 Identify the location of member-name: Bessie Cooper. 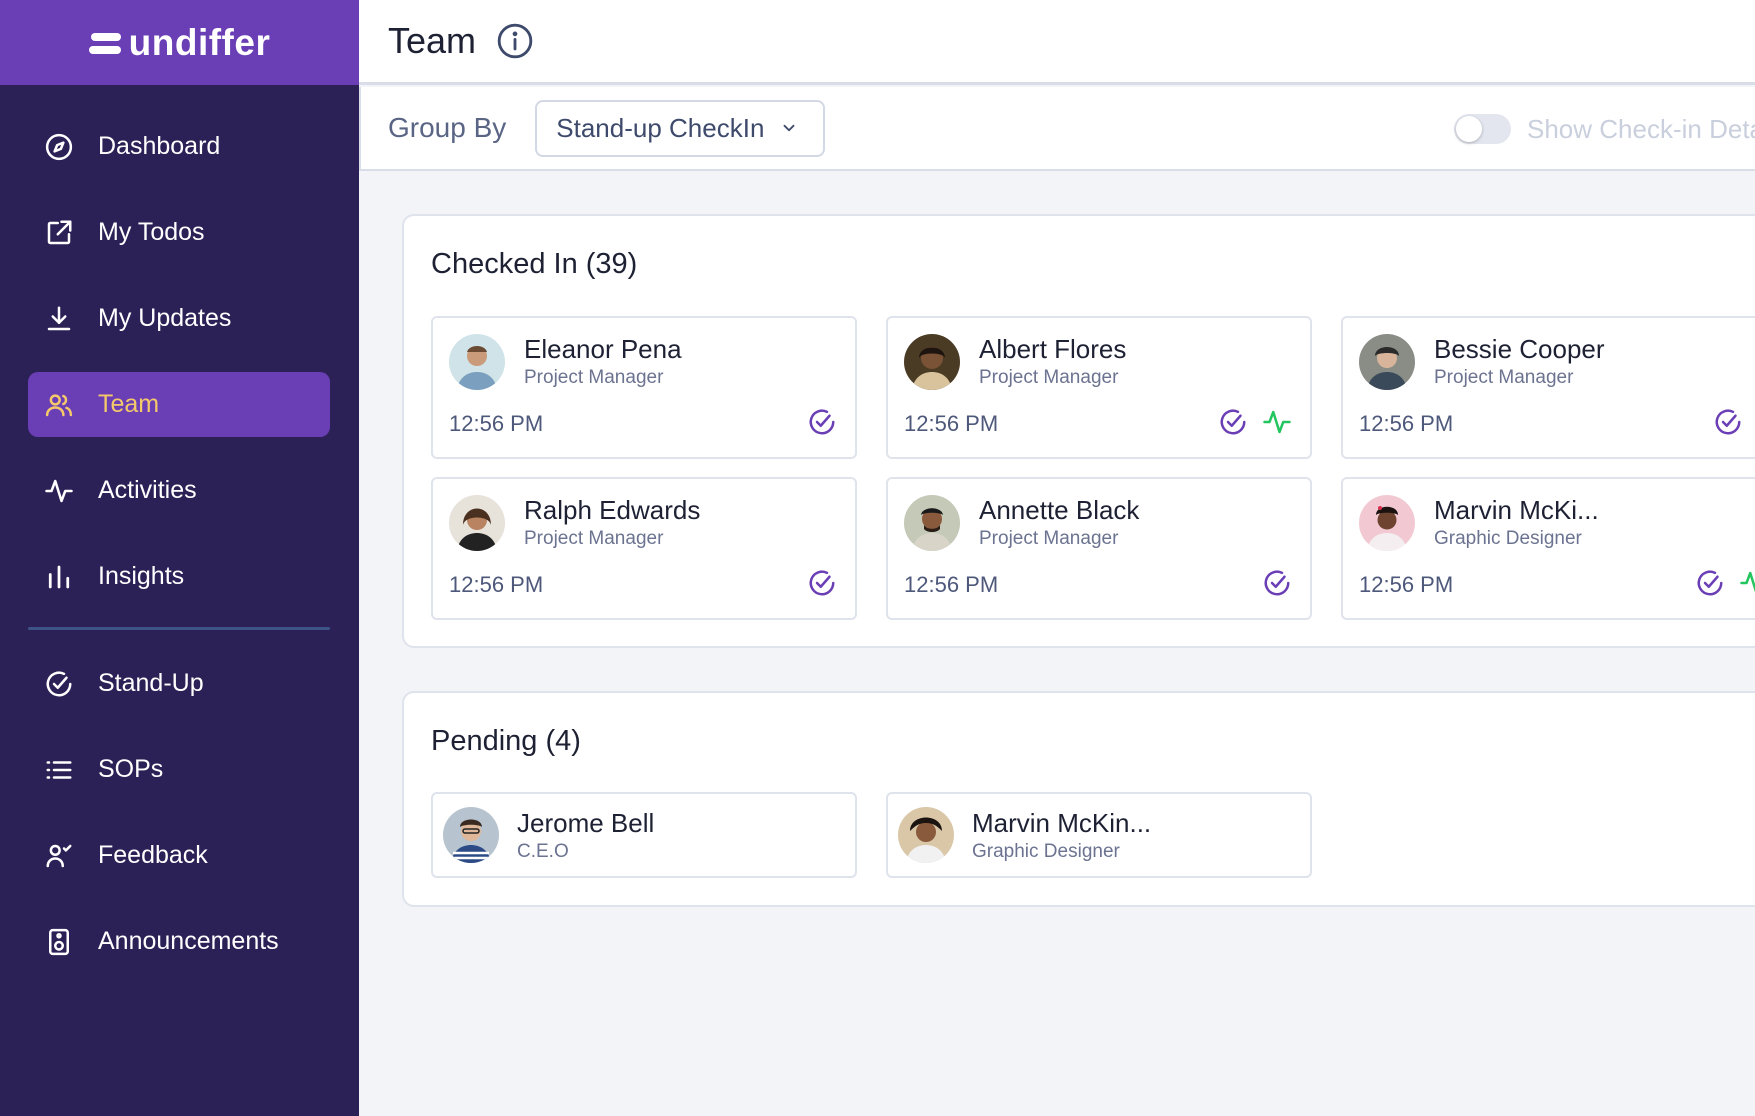
(1519, 349).